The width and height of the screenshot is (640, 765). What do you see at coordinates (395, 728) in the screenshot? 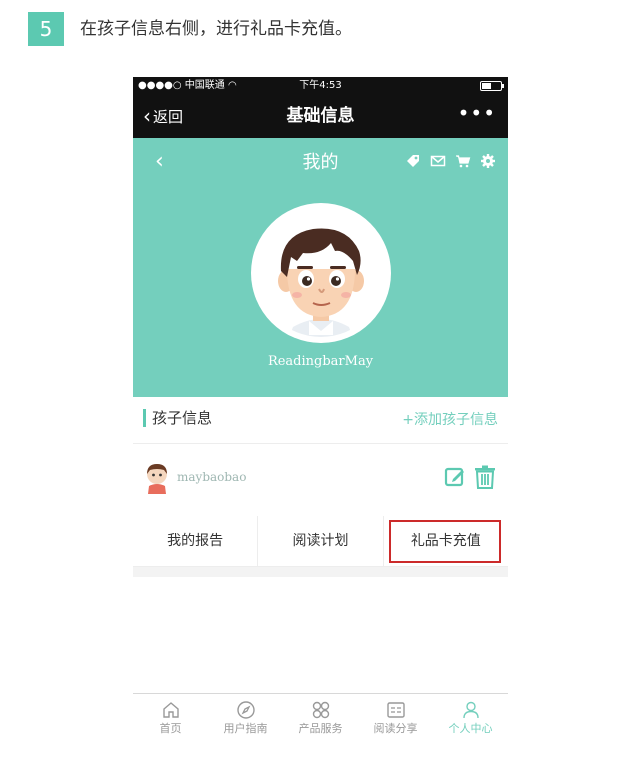
I see `tab-label: 阅读分享` at bounding box center [395, 728].